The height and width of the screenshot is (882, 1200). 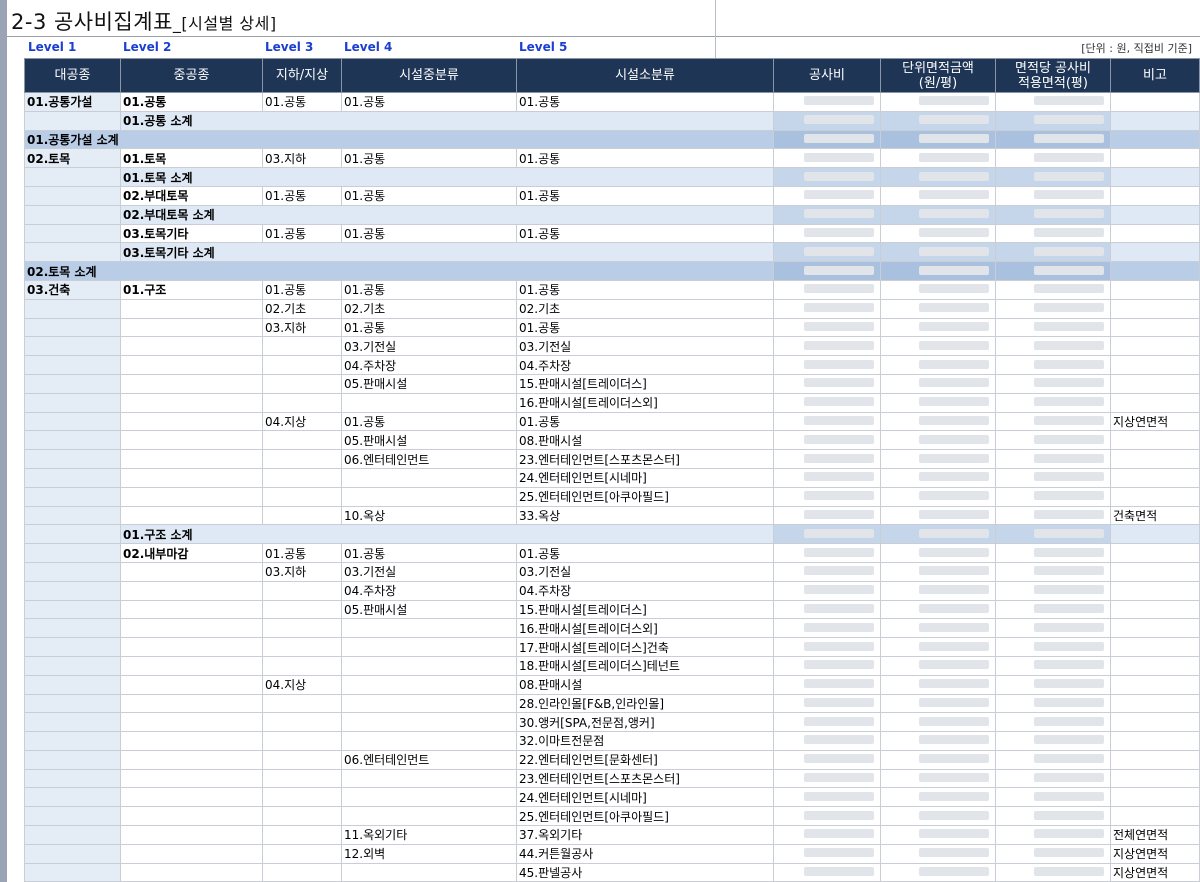 I want to click on subtotal-row-label: 01.토목 소계, so click(x=447, y=177).